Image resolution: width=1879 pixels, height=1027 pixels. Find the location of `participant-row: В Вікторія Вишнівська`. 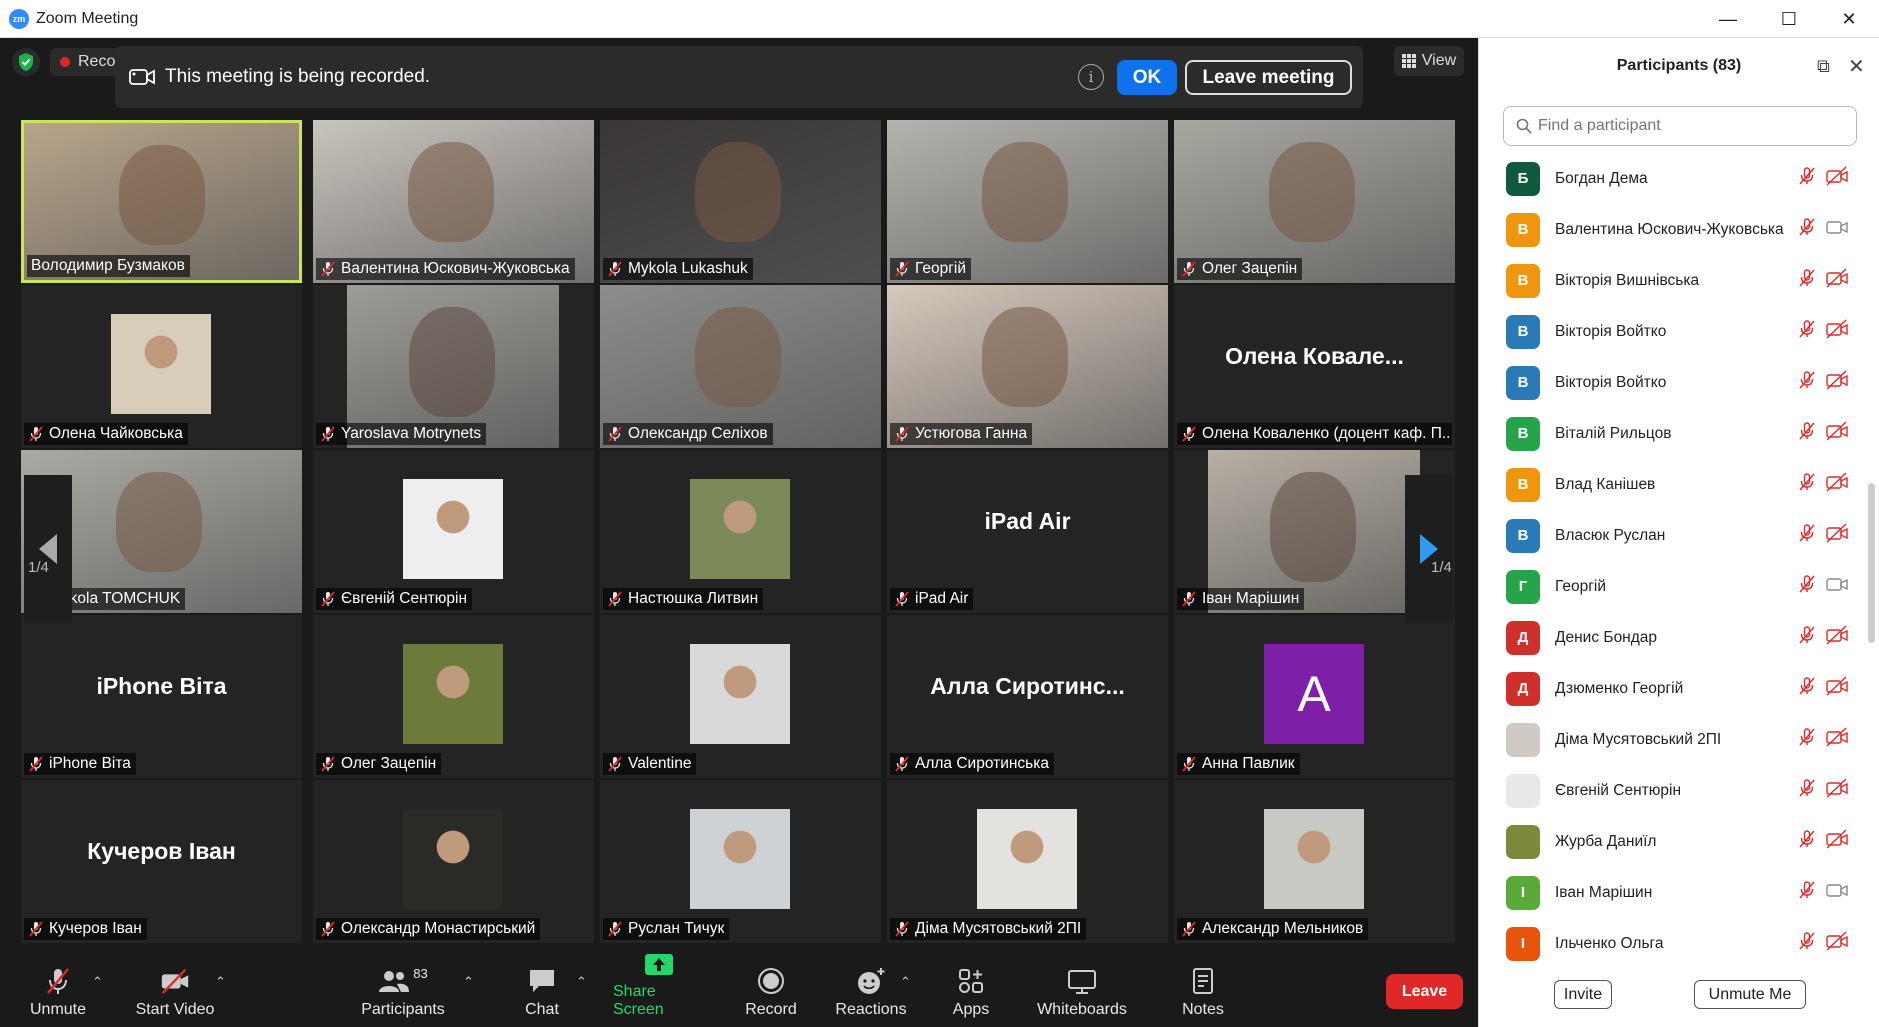

participant-row: В Вікторія Вишнівська is located at coordinates (1671, 280).